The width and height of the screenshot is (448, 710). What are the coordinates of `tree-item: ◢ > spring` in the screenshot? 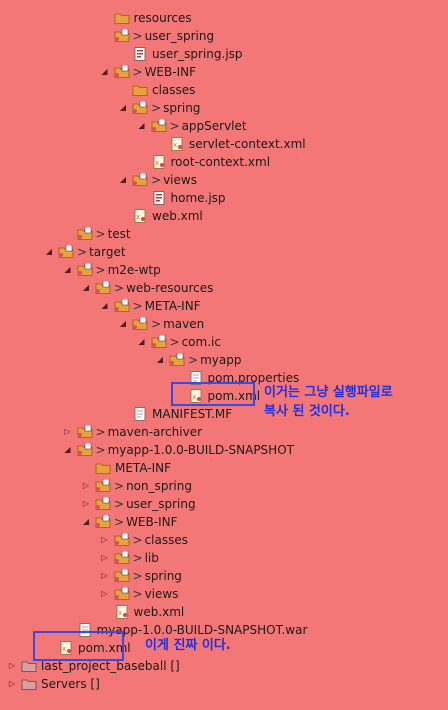 It's located at (159, 108).